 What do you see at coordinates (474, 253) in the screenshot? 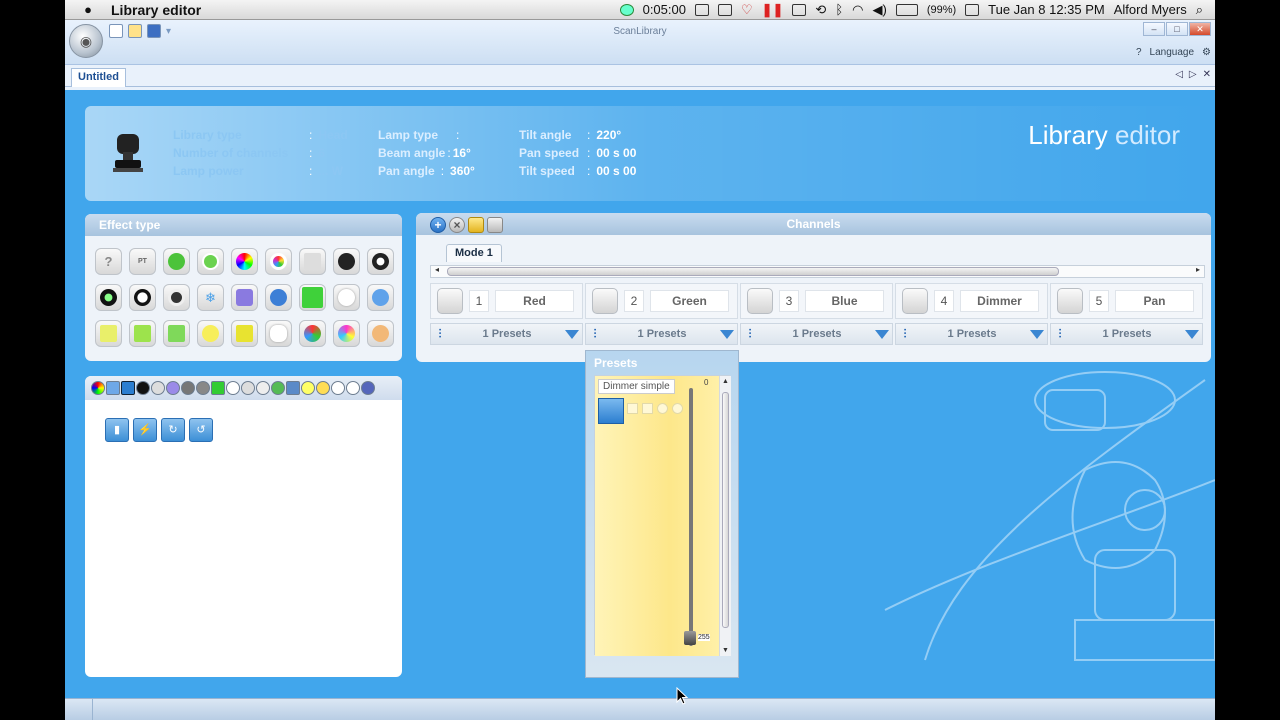
I see `tab-mode-1: Mode 1` at bounding box center [474, 253].